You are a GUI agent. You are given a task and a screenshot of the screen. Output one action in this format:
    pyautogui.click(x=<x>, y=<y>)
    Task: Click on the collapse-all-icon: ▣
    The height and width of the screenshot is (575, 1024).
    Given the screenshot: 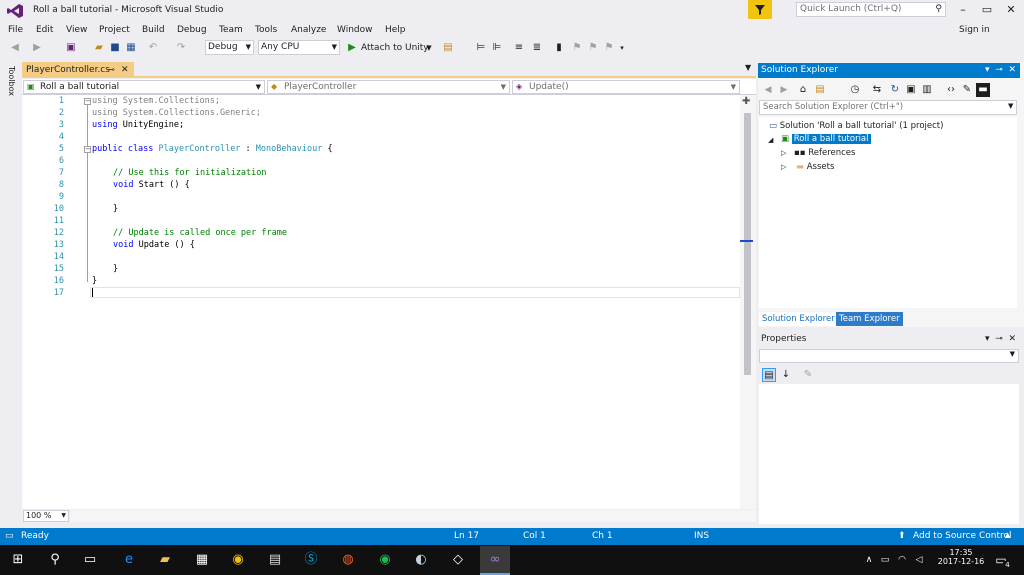 What is the action you would take?
    pyautogui.click(x=911, y=90)
    